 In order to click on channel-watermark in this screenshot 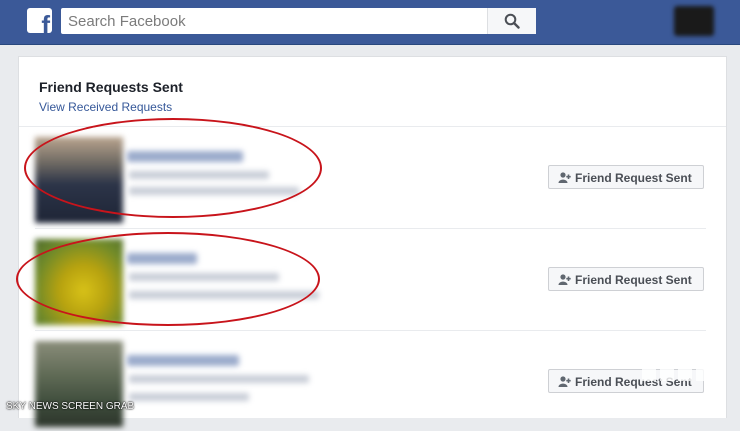, I will do `click(679, 372)`.